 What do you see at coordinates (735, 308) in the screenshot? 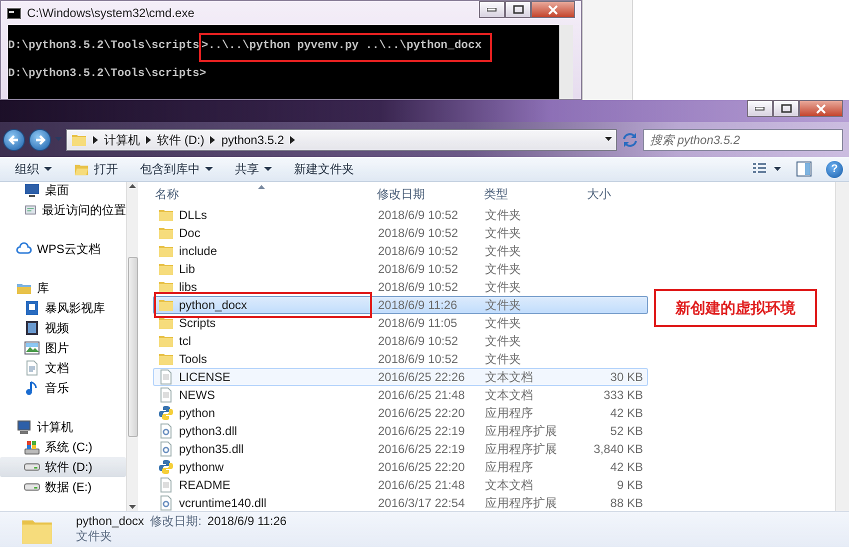
I see `annotation-callout: 新创建的虚拟环境` at bounding box center [735, 308].